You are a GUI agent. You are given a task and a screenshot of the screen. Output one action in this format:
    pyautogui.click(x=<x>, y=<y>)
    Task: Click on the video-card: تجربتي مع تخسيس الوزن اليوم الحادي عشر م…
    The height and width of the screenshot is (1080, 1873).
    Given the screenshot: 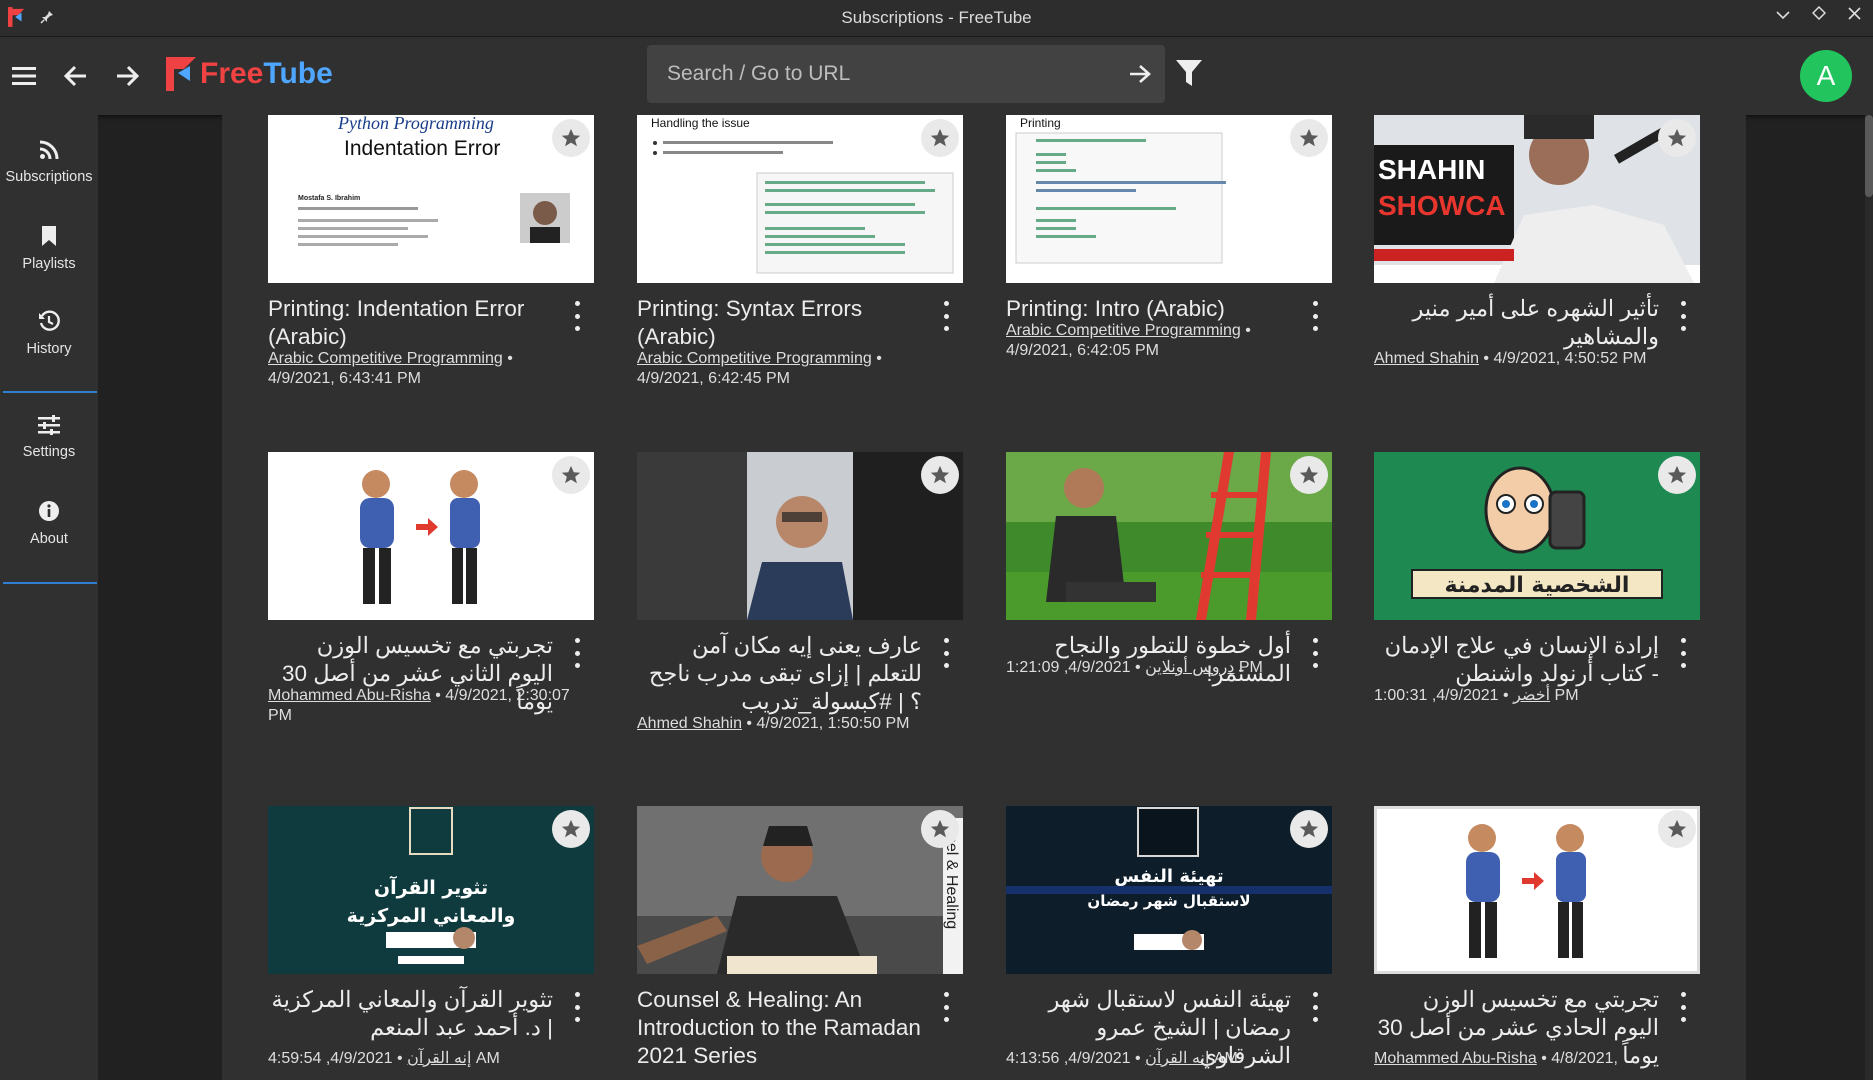 What is the action you would take?
    pyautogui.click(x=1537, y=937)
    